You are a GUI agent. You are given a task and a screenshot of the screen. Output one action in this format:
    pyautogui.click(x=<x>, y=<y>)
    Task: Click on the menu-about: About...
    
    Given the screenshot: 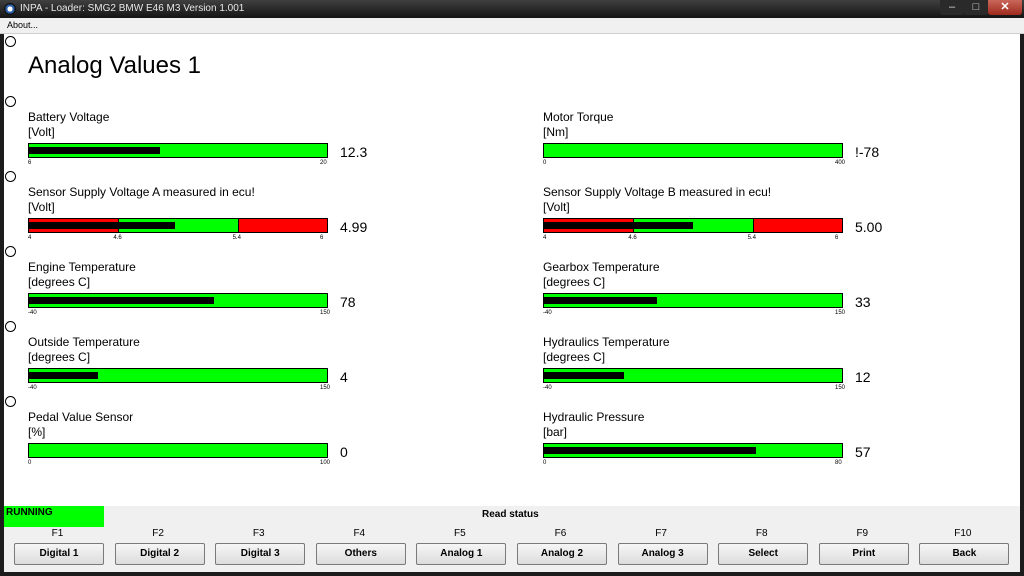 What is the action you would take?
    pyautogui.click(x=22, y=25)
    